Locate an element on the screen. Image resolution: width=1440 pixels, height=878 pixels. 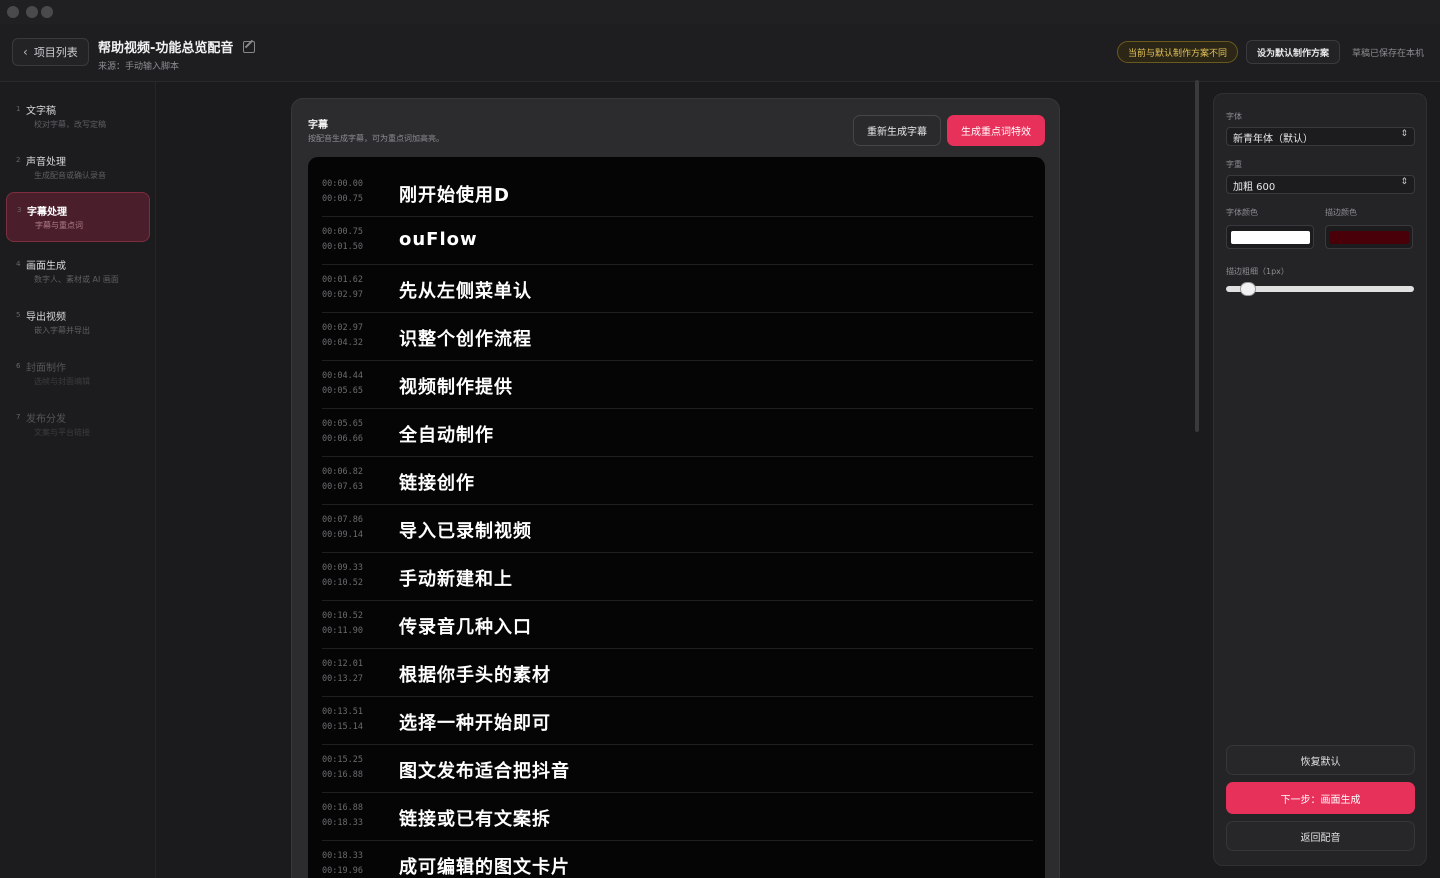
subtitle-row: 00:16.88 00:18.33 链接或已有文案拆 is located at coordinates (677, 817).